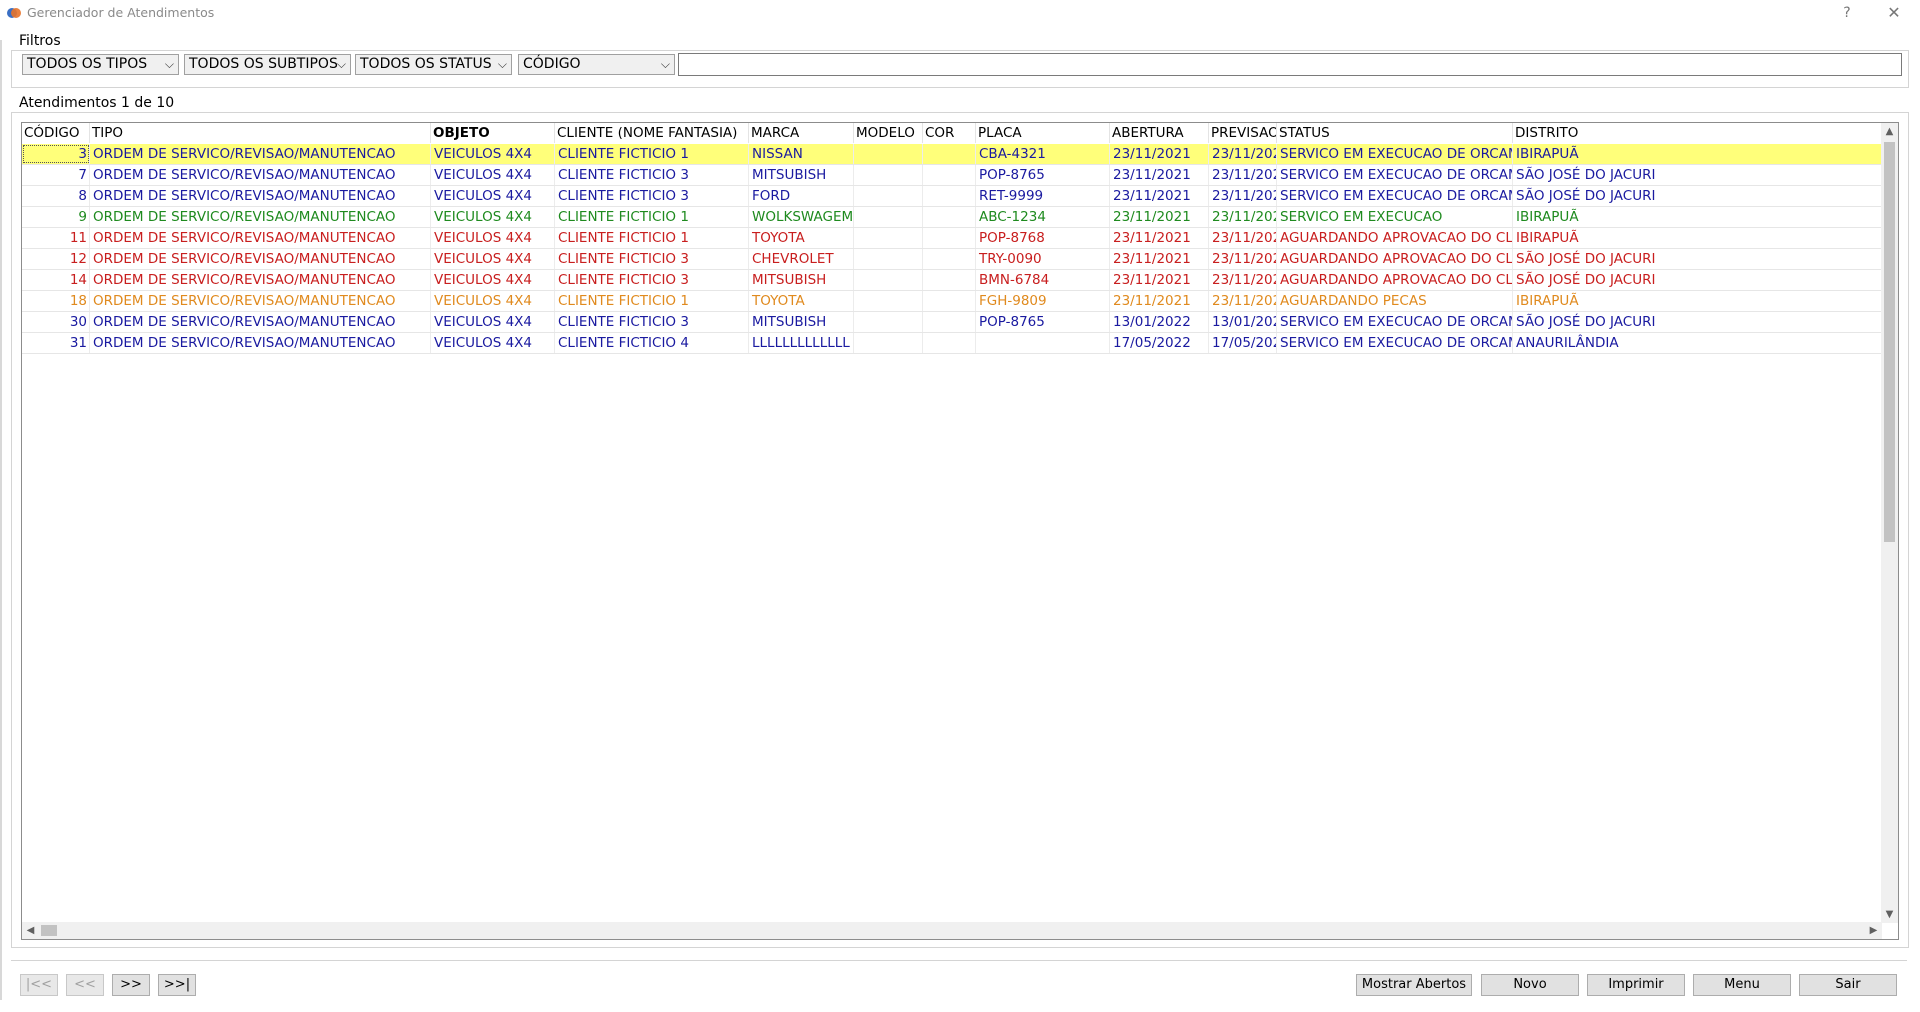  Describe the element at coordinates (1848, 985) in the screenshot. I see `sair-button: Sair` at that location.